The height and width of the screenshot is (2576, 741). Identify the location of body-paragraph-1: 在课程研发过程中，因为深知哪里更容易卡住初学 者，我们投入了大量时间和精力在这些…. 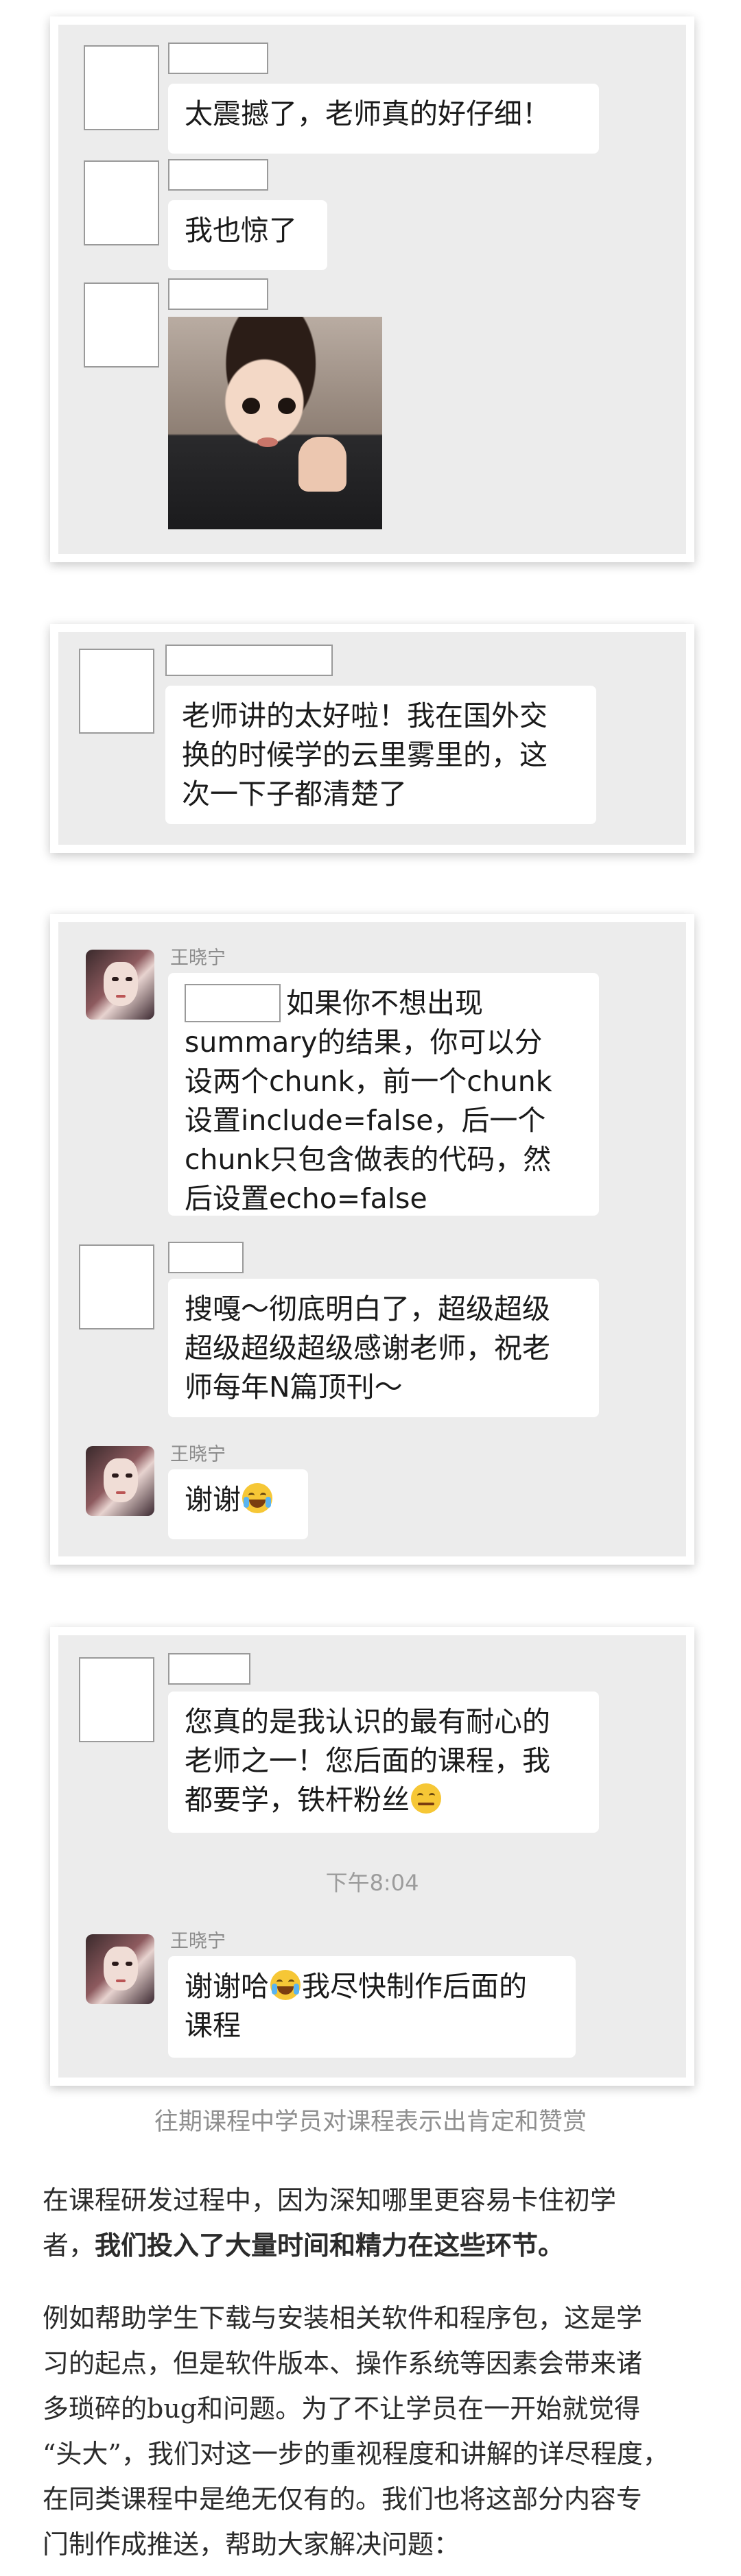
(372, 2223).